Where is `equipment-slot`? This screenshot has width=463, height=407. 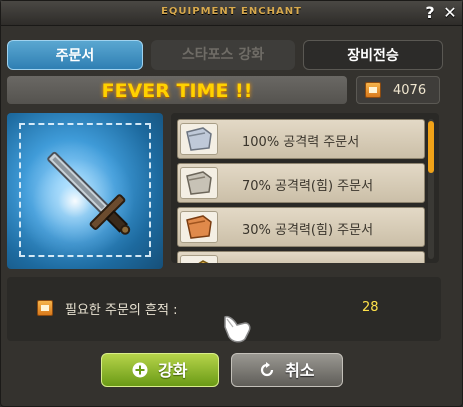 equipment-slot is located at coordinates (85, 191).